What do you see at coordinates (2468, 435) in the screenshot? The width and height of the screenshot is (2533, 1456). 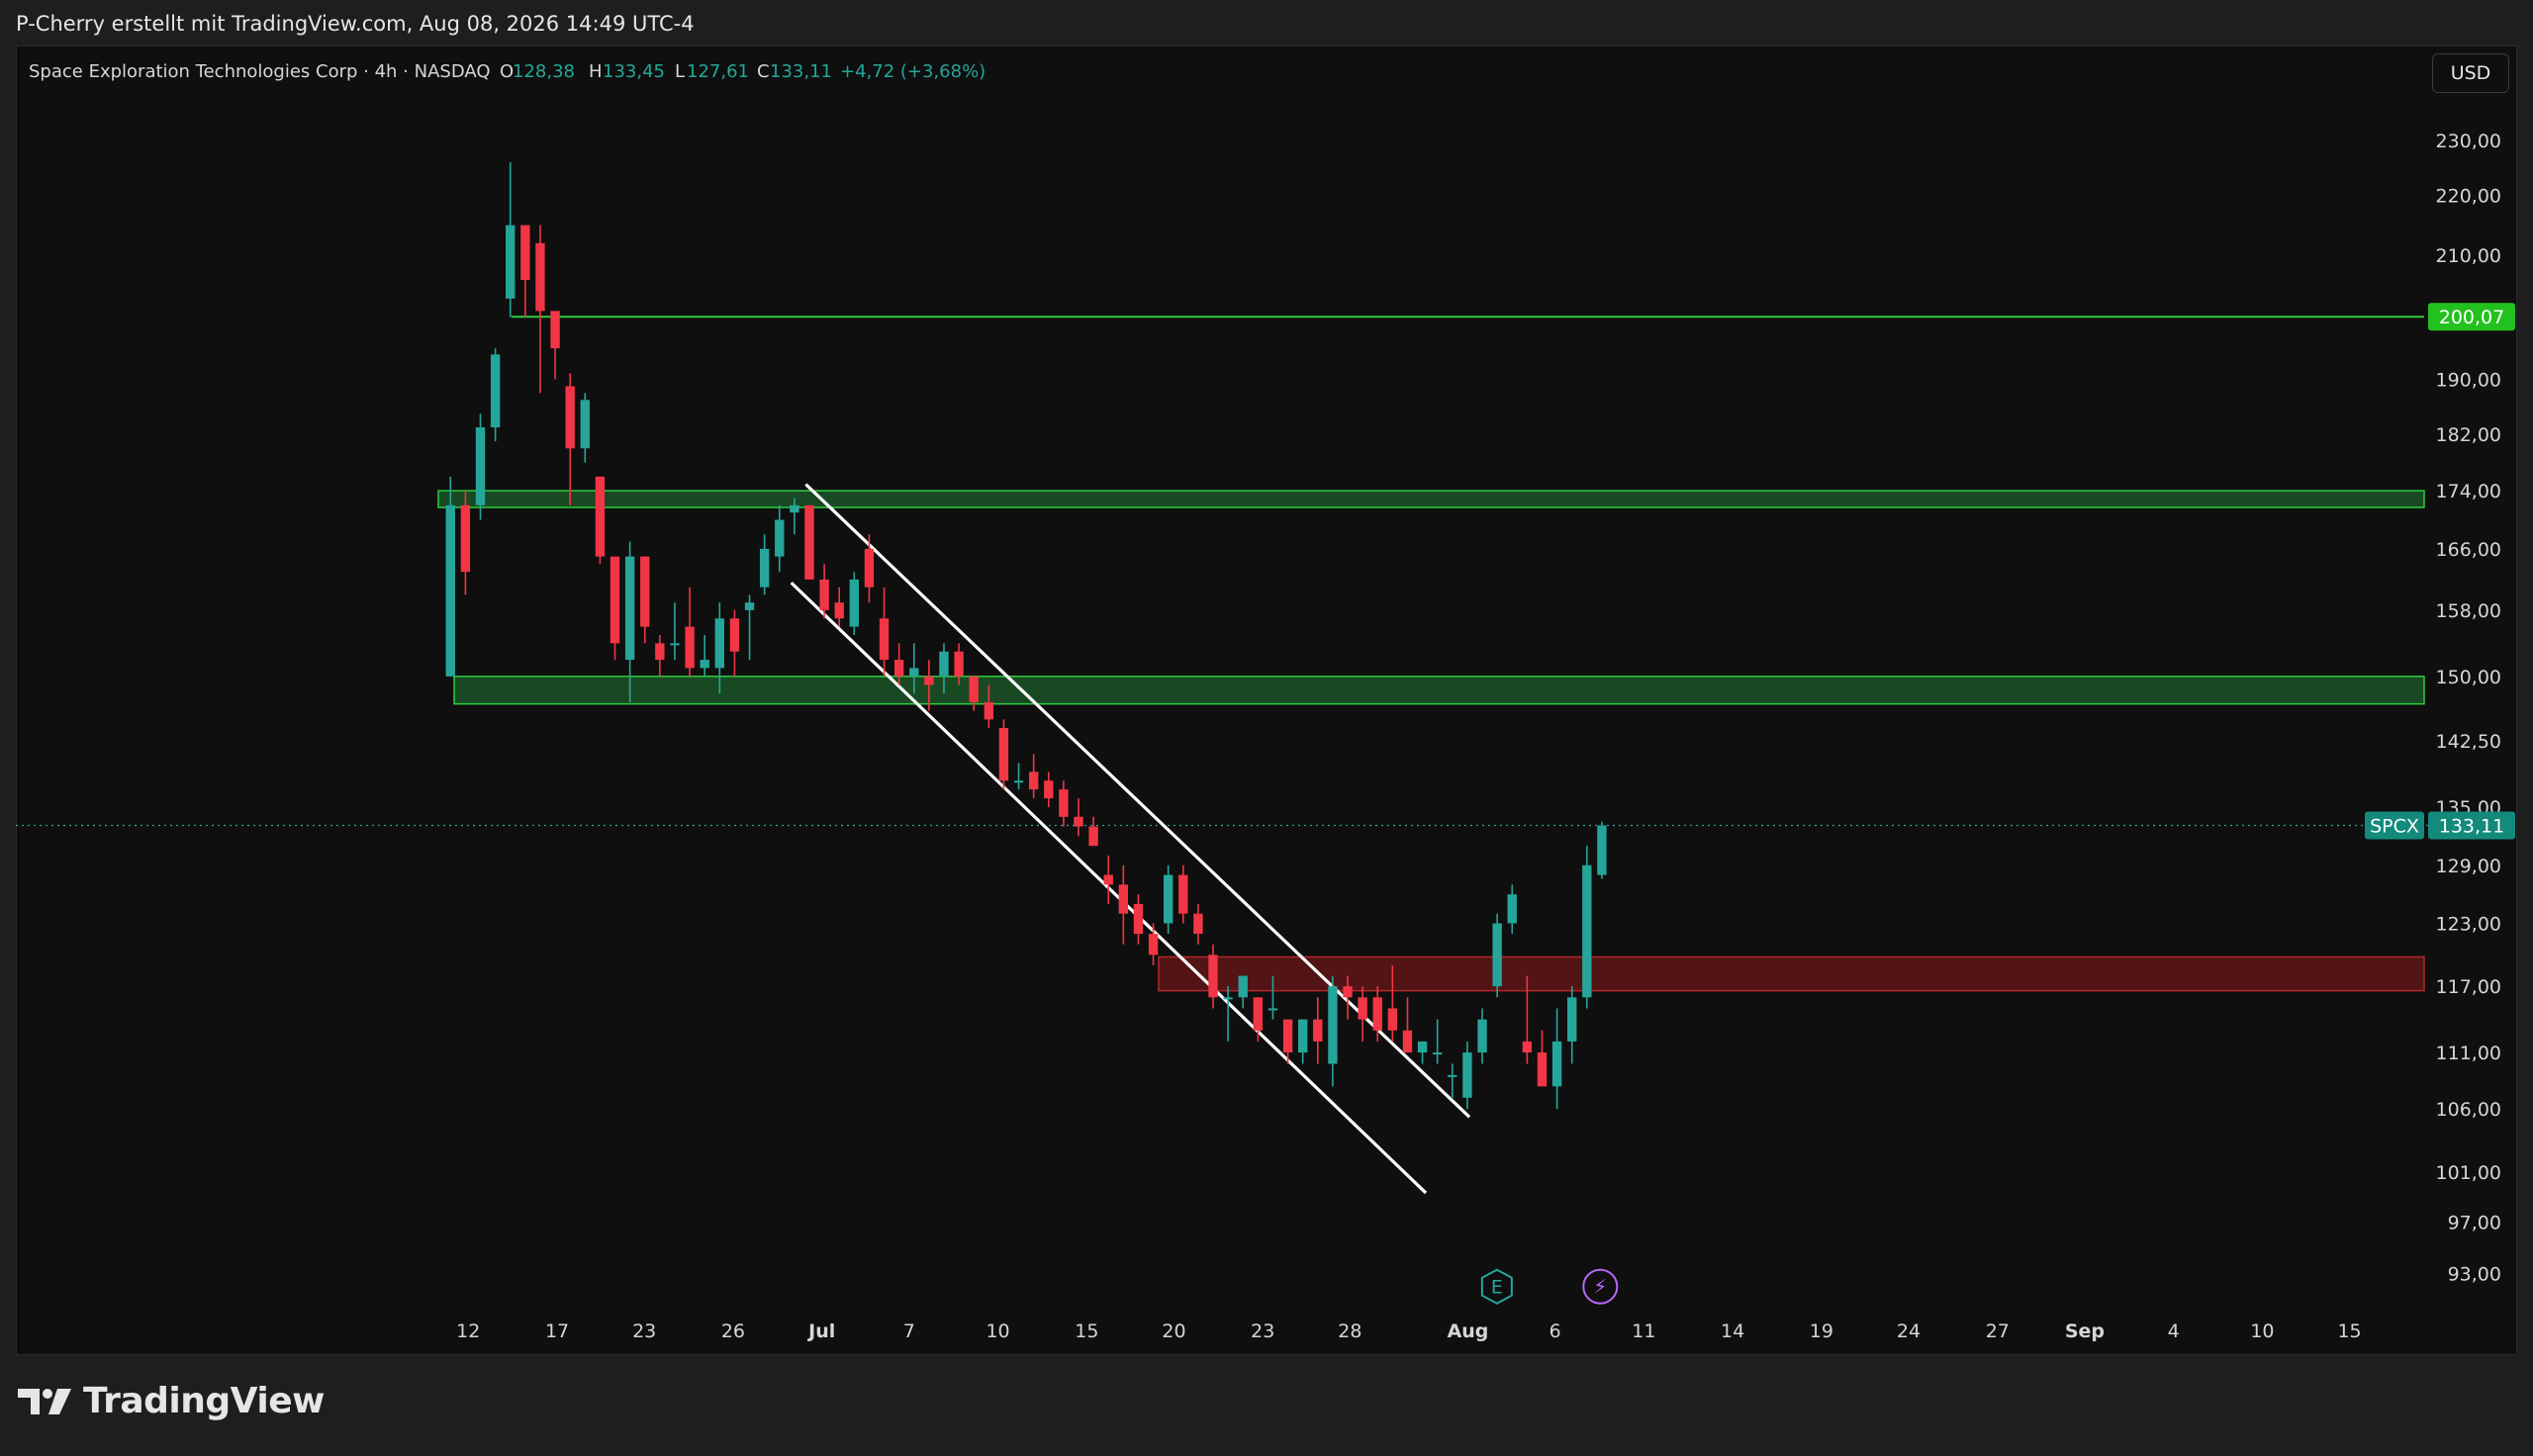 I see `price-tick-label: 182,00` at bounding box center [2468, 435].